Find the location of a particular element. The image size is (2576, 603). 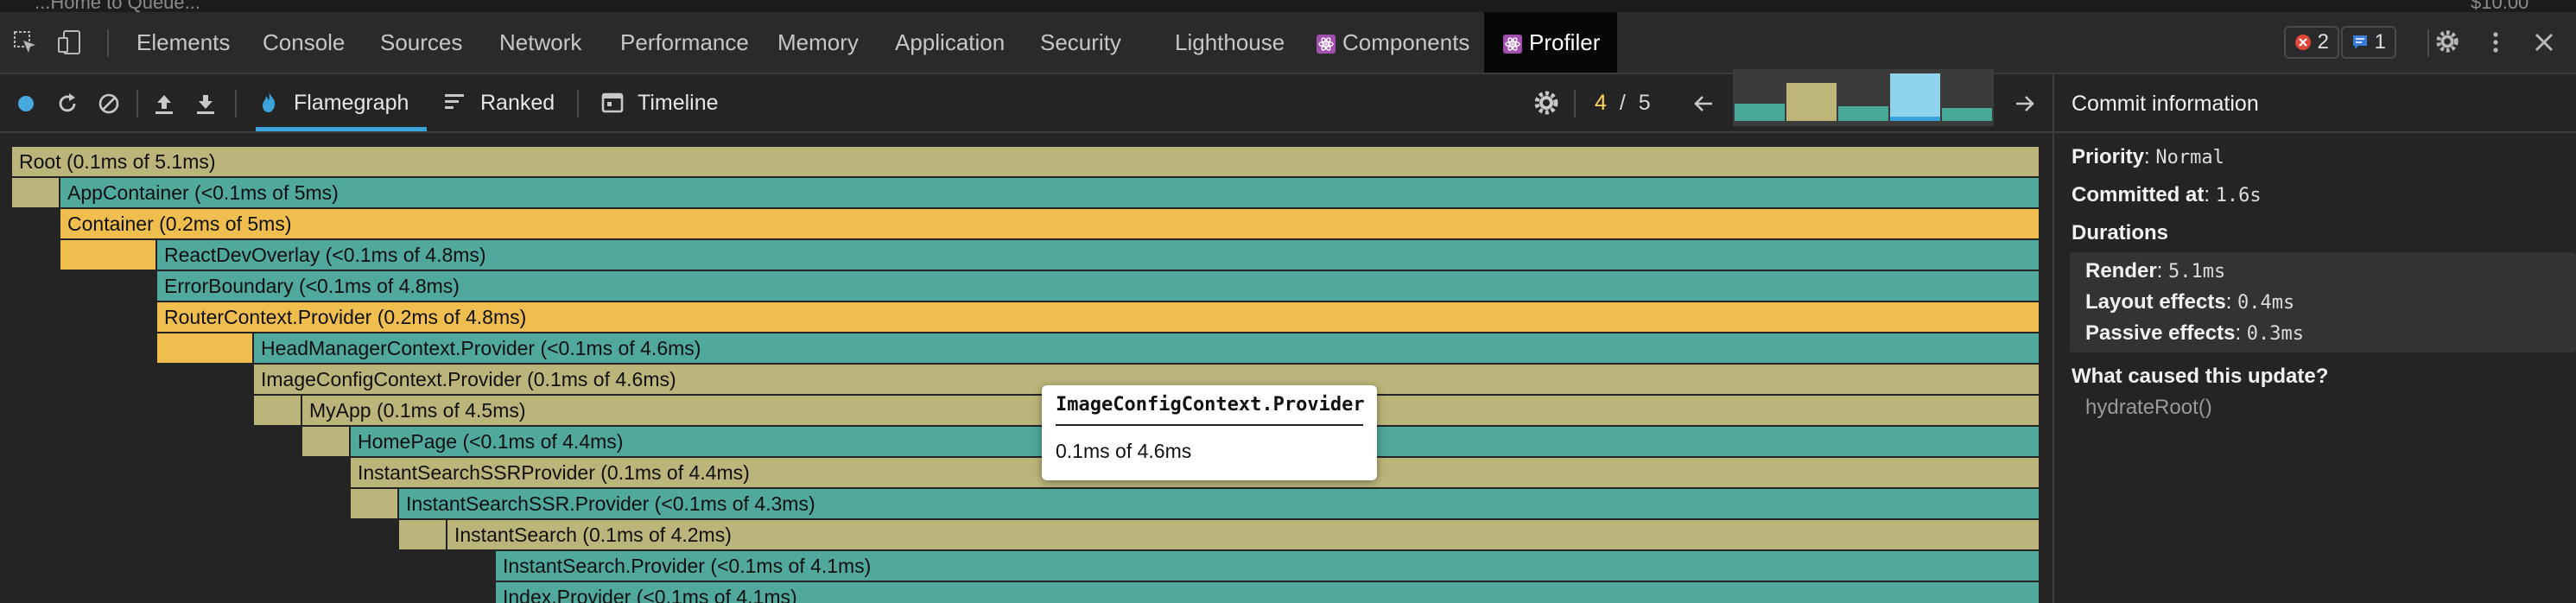

flame-node: ErrorBoundary (<0.1ms of 4.8ms) is located at coordinates (1098, 286).